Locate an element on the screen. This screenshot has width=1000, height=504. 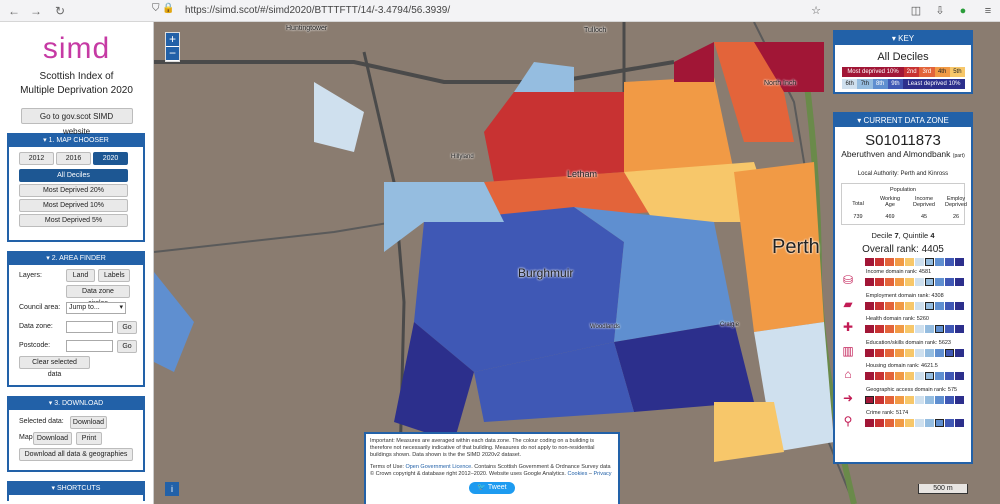
year-2012-button: 2012 is located at coordinates (36, 158).